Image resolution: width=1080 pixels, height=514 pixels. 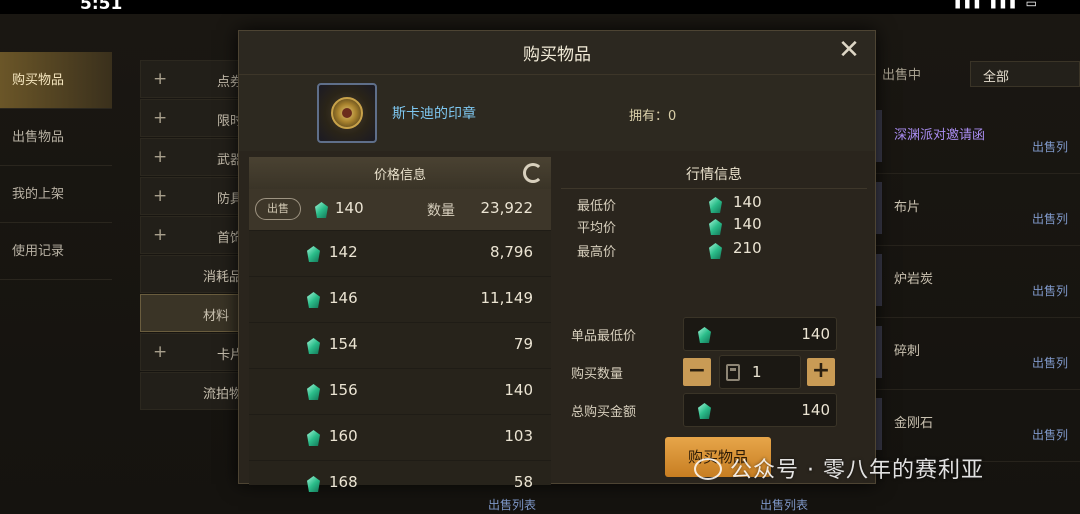 I want to click on total-amount-field: 140, so click(x=760, y=410).